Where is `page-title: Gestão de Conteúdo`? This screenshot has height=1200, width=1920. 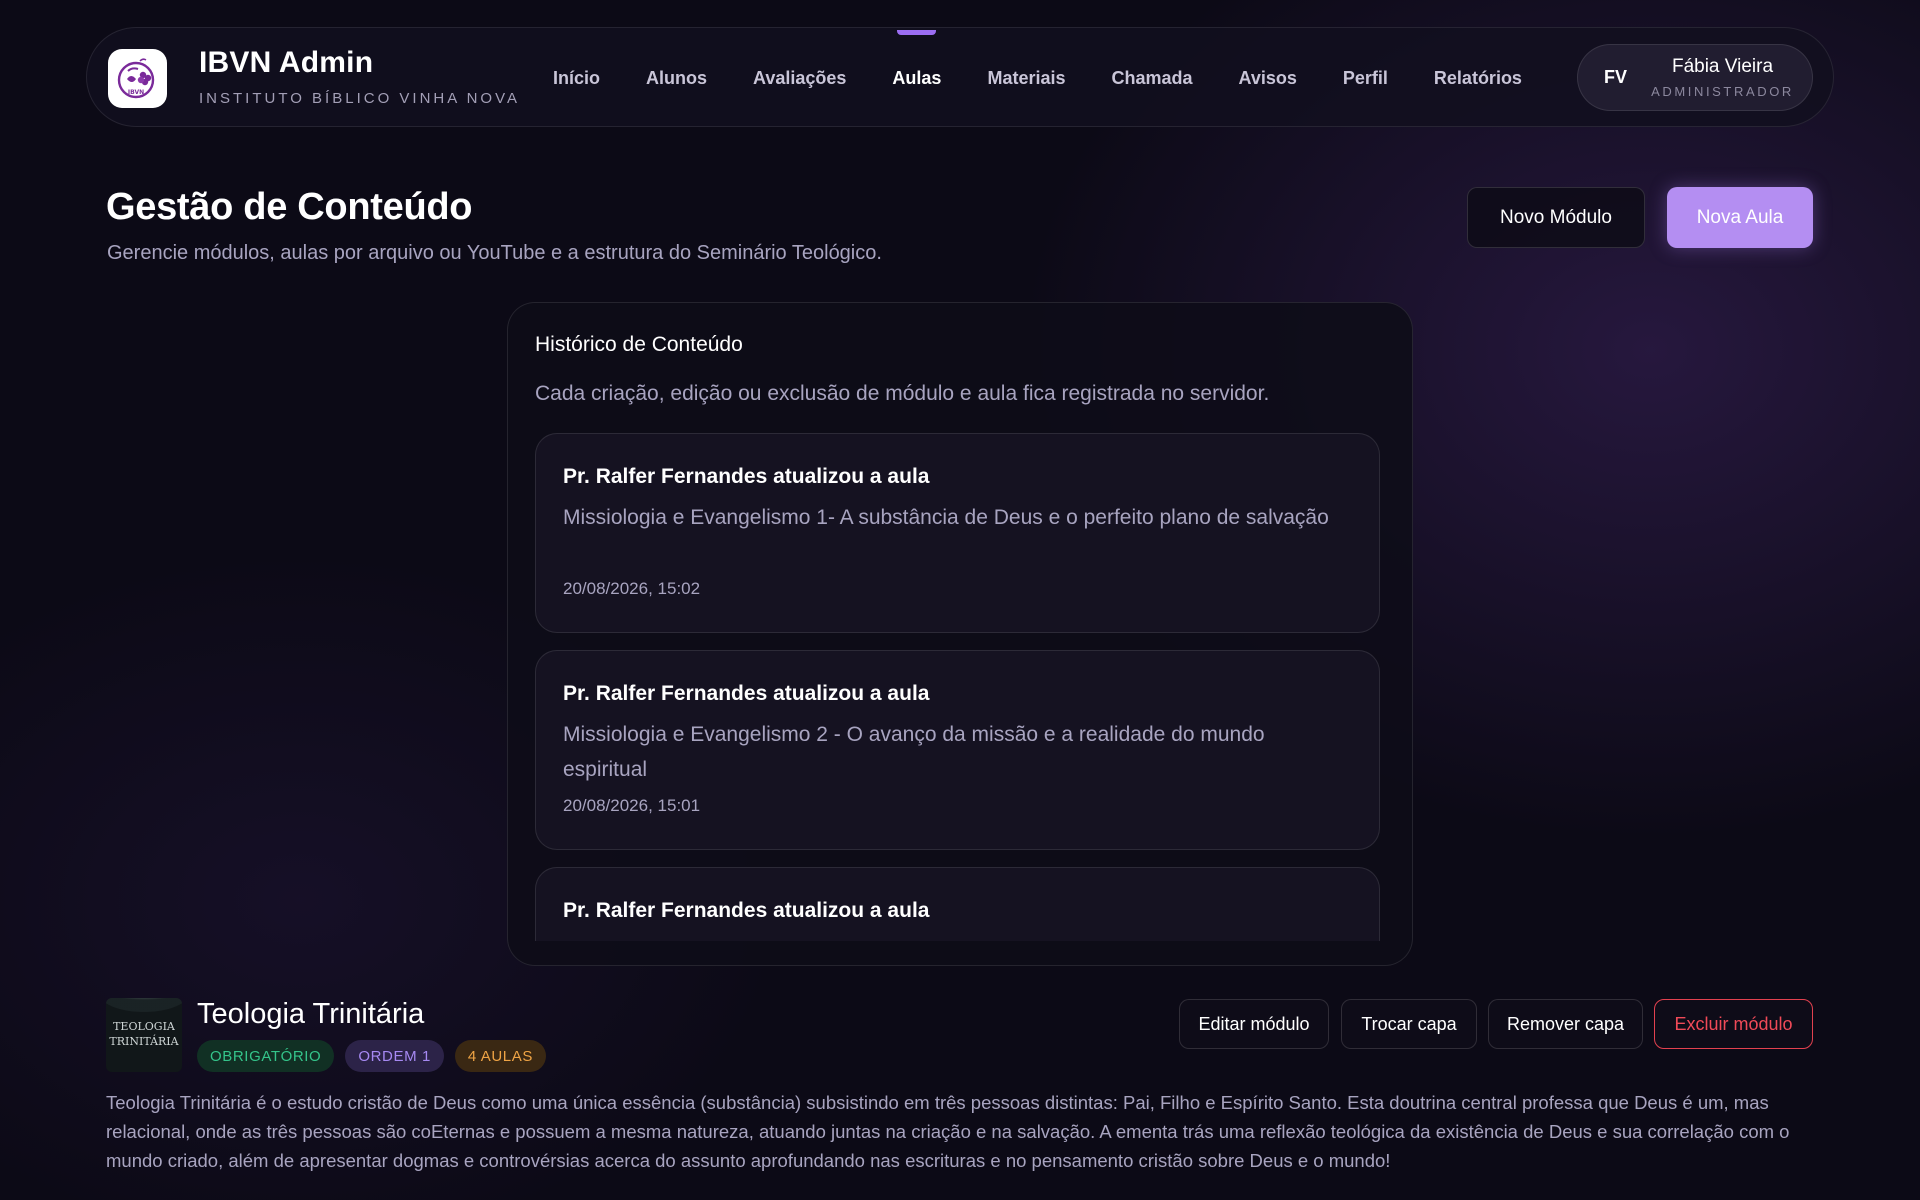 page-title: Gestão de Conteúdo is located at coordinates (289, 207).